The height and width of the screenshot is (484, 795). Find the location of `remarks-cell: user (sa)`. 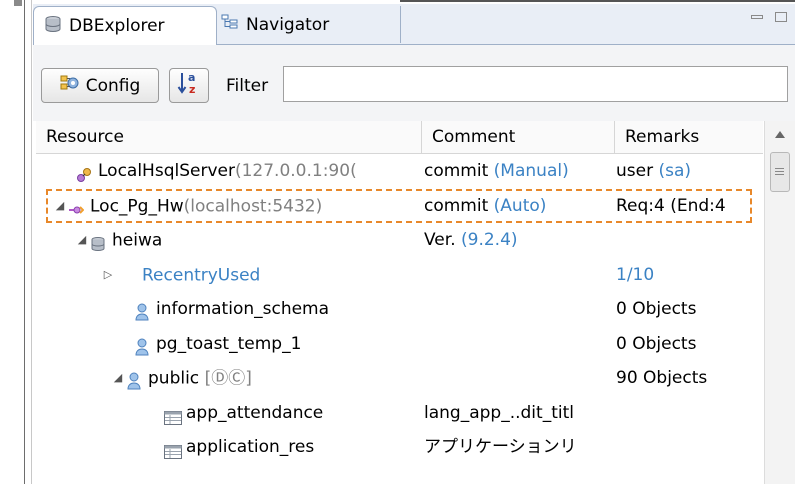

remarks-cell: user (sa) is located at coordinates (689, 171).